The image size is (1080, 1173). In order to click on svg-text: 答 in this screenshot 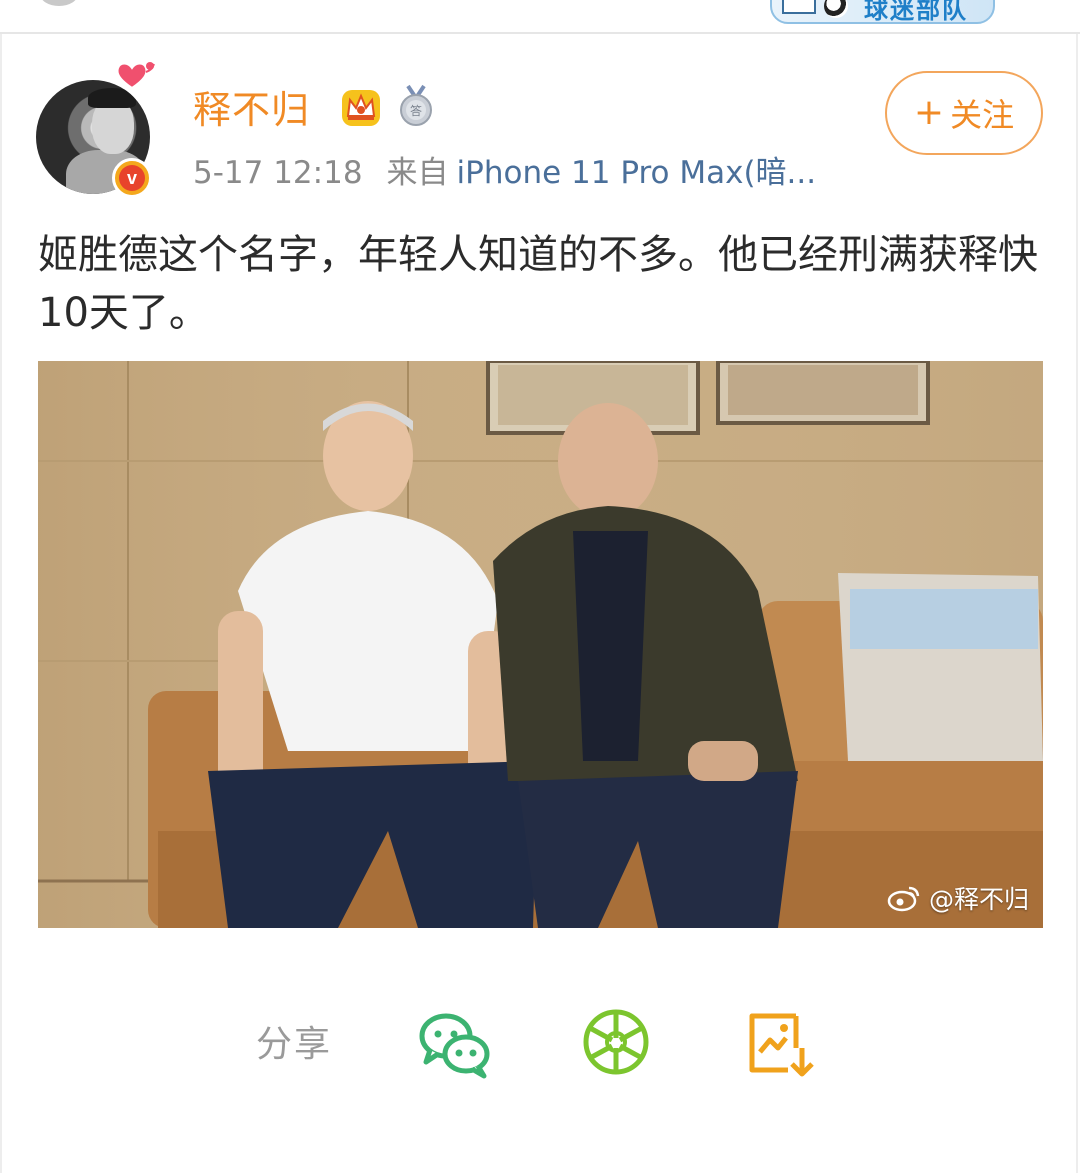, I will do `click(416, 110)`.